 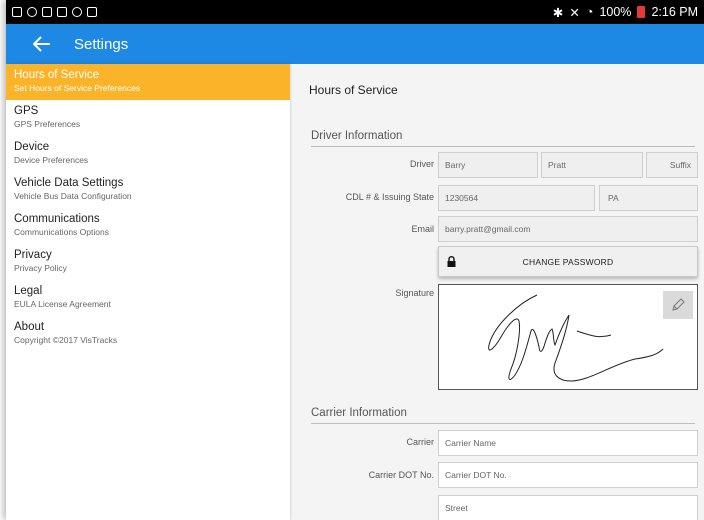 I want to click on lock-icon, so click(x=451, y=261).